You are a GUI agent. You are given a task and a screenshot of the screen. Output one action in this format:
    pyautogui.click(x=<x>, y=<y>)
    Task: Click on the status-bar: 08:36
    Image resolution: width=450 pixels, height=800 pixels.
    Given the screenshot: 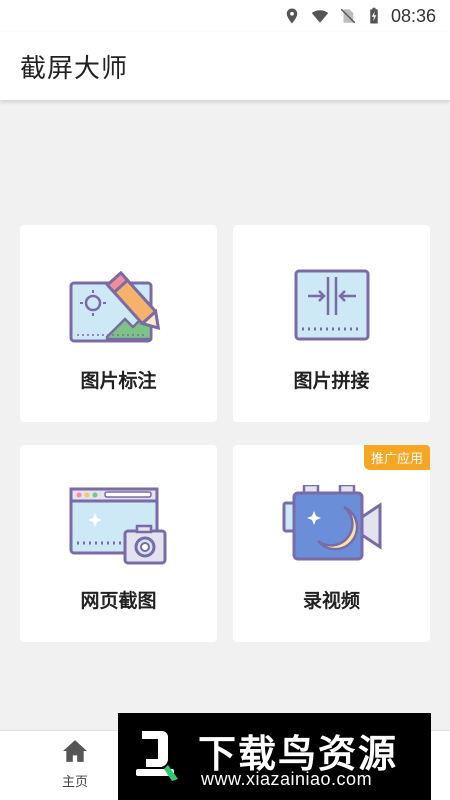 What is the action you would take?
    pyautogui.click(x=225, y=16)
    